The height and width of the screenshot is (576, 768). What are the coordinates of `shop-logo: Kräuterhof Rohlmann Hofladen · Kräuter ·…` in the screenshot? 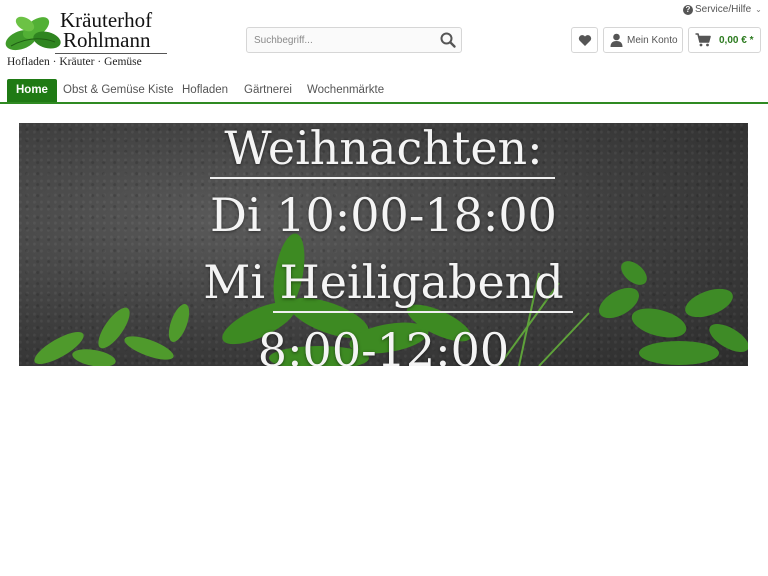 It's located at (88, 39).